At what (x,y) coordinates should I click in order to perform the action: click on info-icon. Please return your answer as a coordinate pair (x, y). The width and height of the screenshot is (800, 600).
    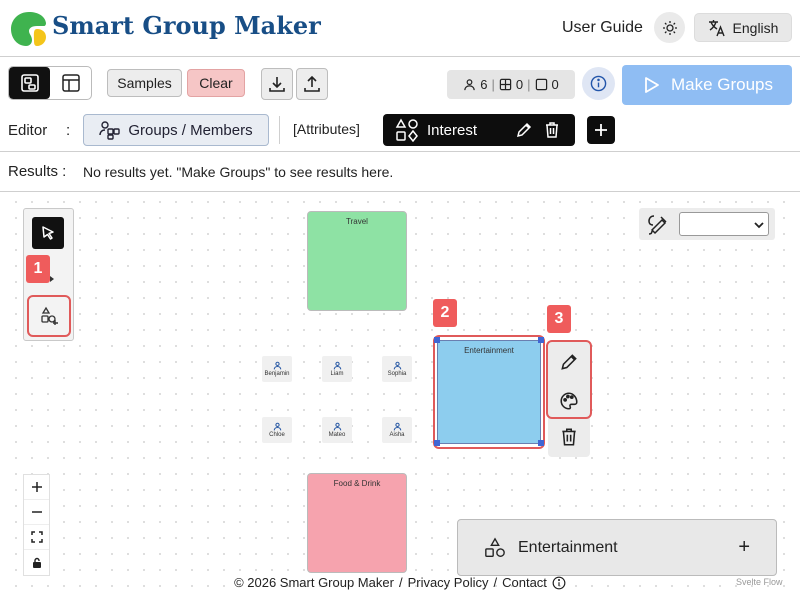
    Looking at the image, I should click on (598, 83).